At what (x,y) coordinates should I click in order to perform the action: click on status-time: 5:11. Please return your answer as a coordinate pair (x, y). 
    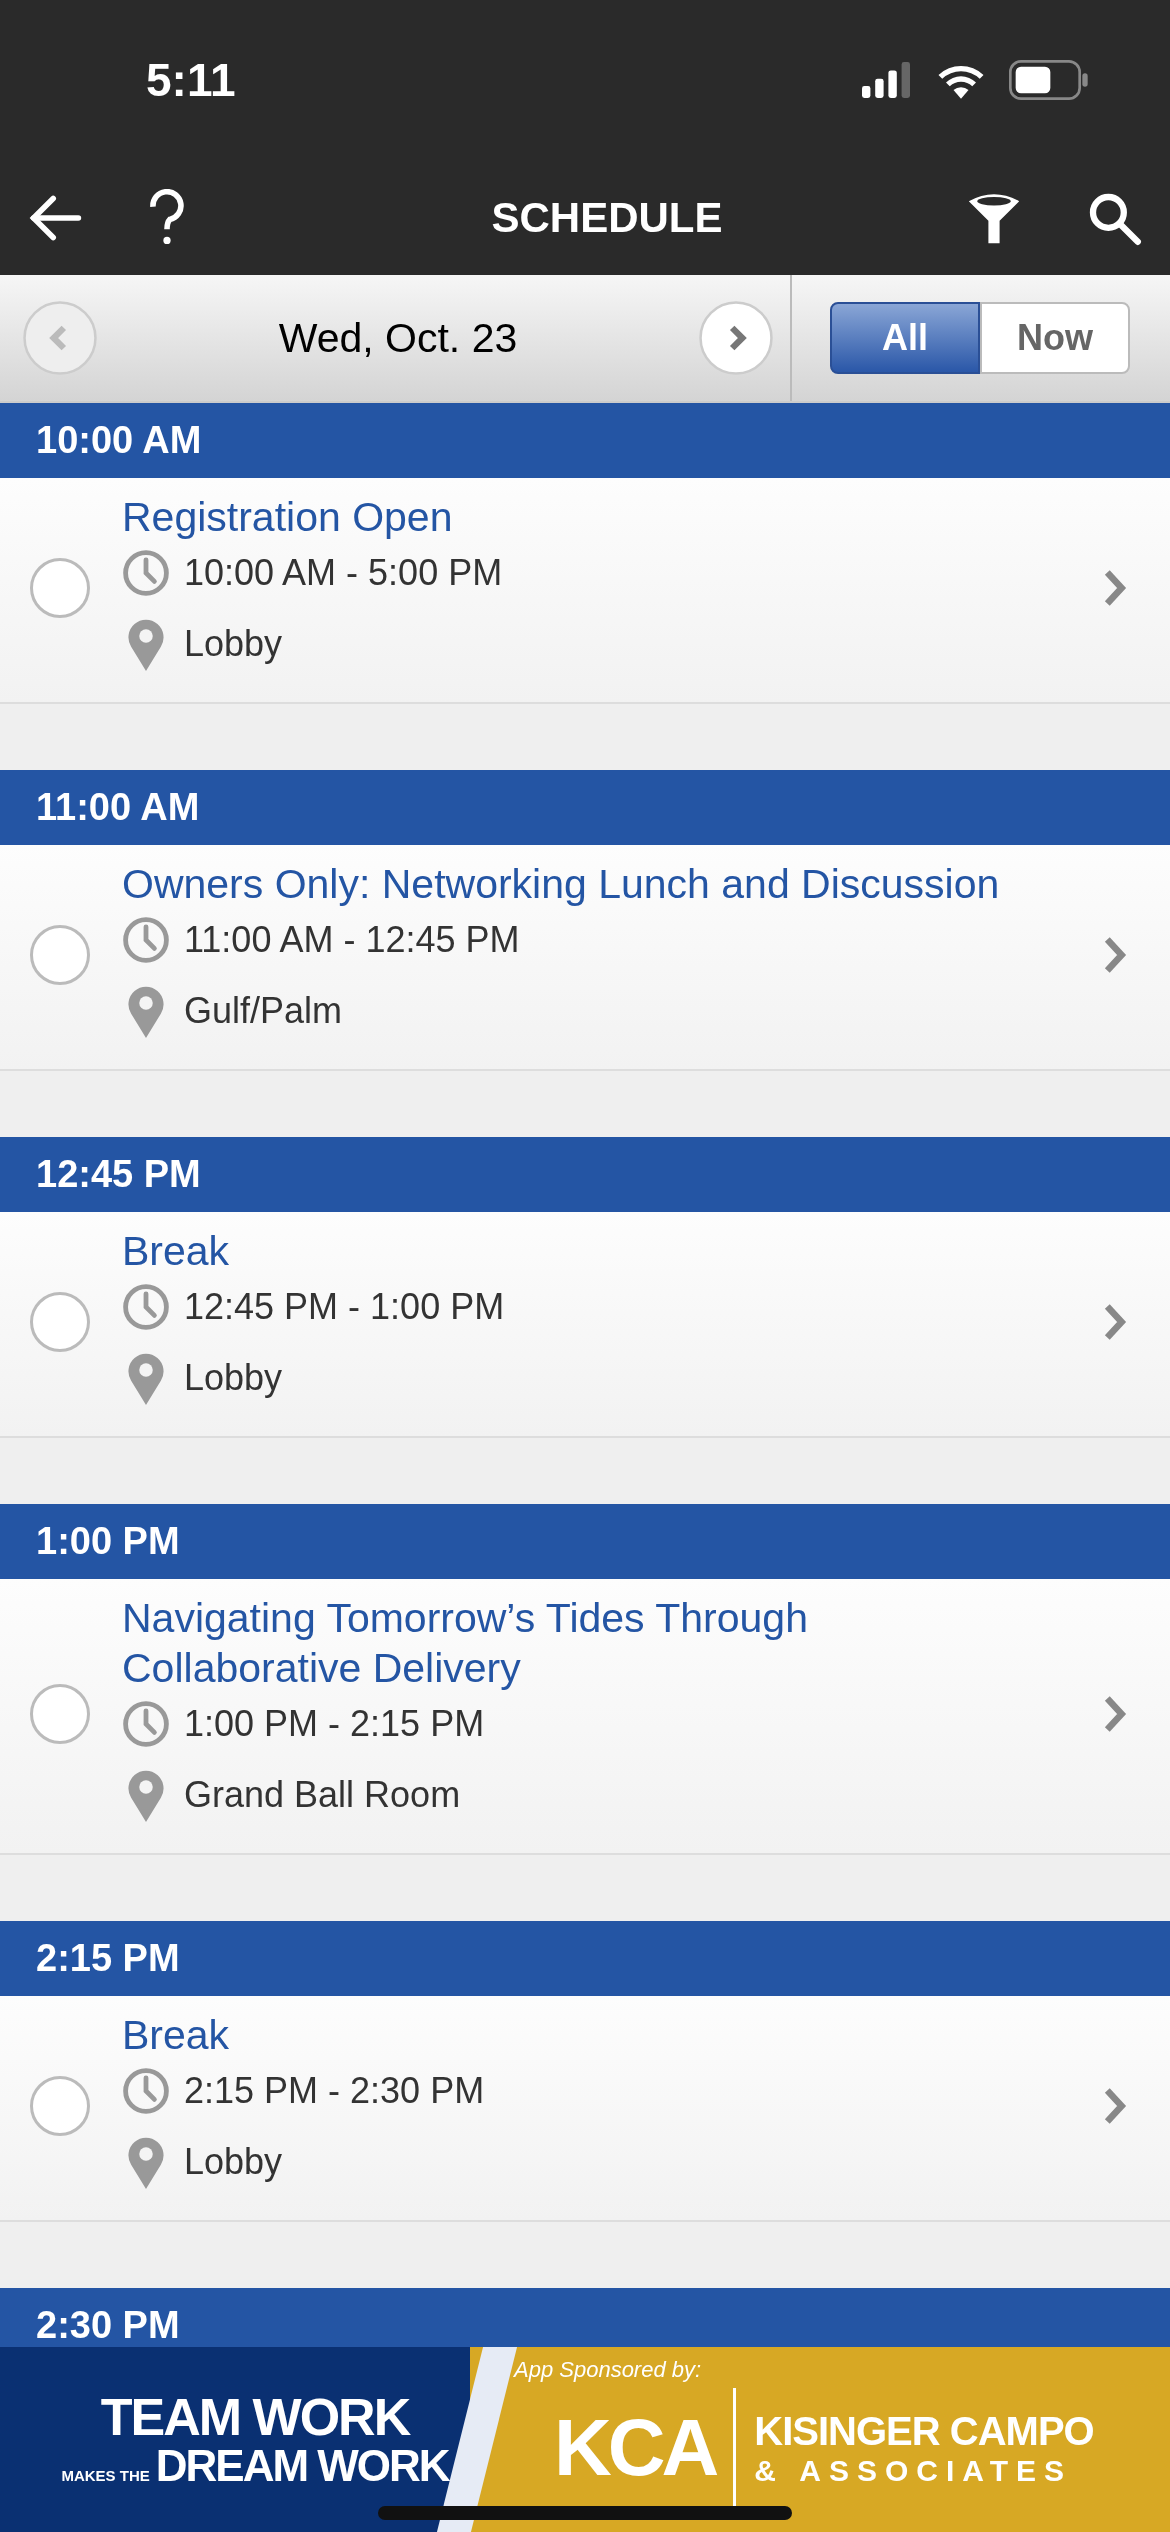
    Looking at the image, I should click on (191, 80).